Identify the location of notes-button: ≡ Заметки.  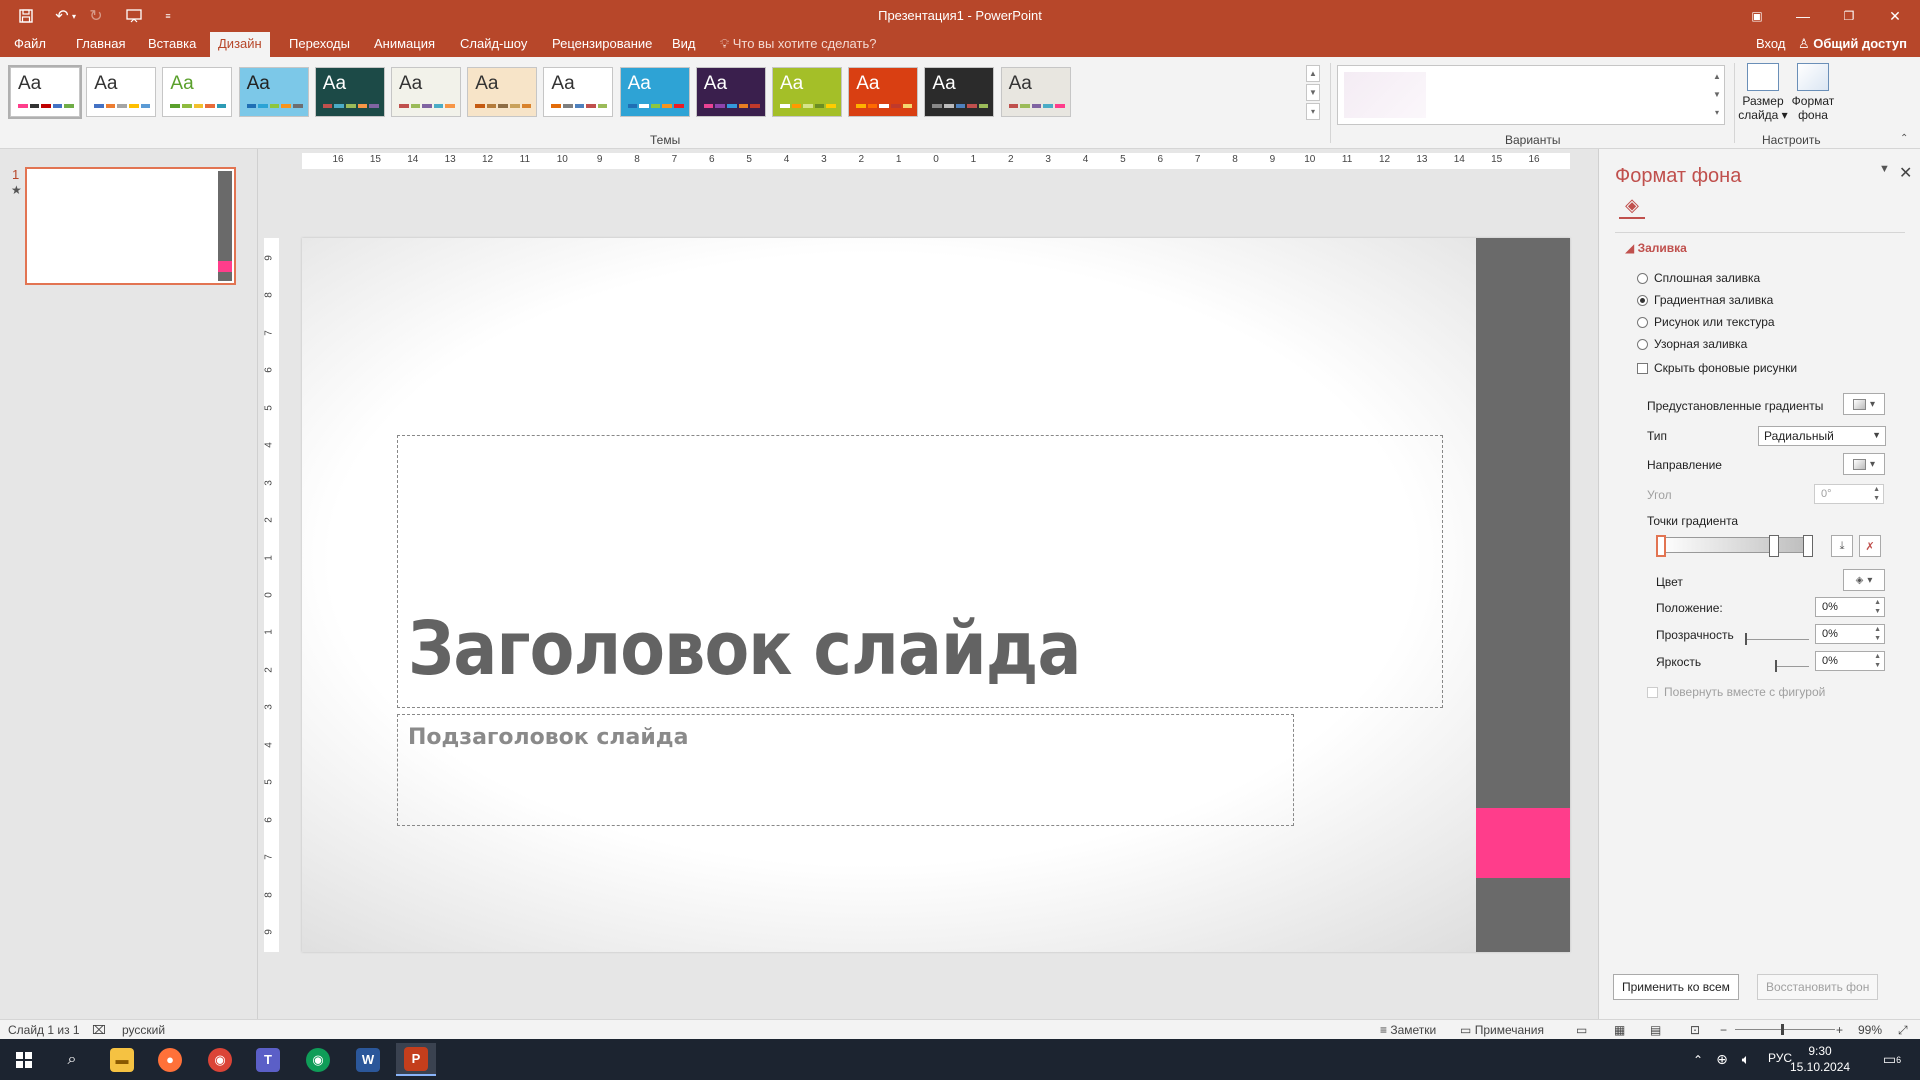
(1408, 1030).